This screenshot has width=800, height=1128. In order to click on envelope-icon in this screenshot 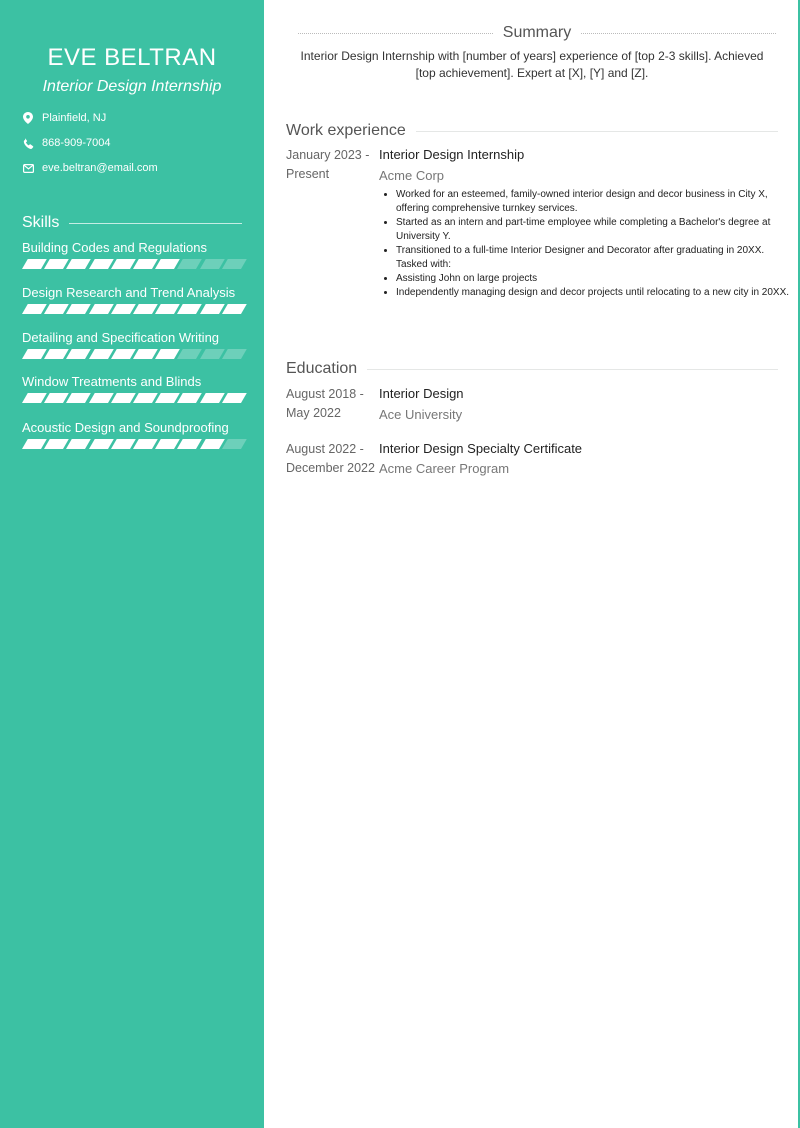, I will do `click(28, 168)`.